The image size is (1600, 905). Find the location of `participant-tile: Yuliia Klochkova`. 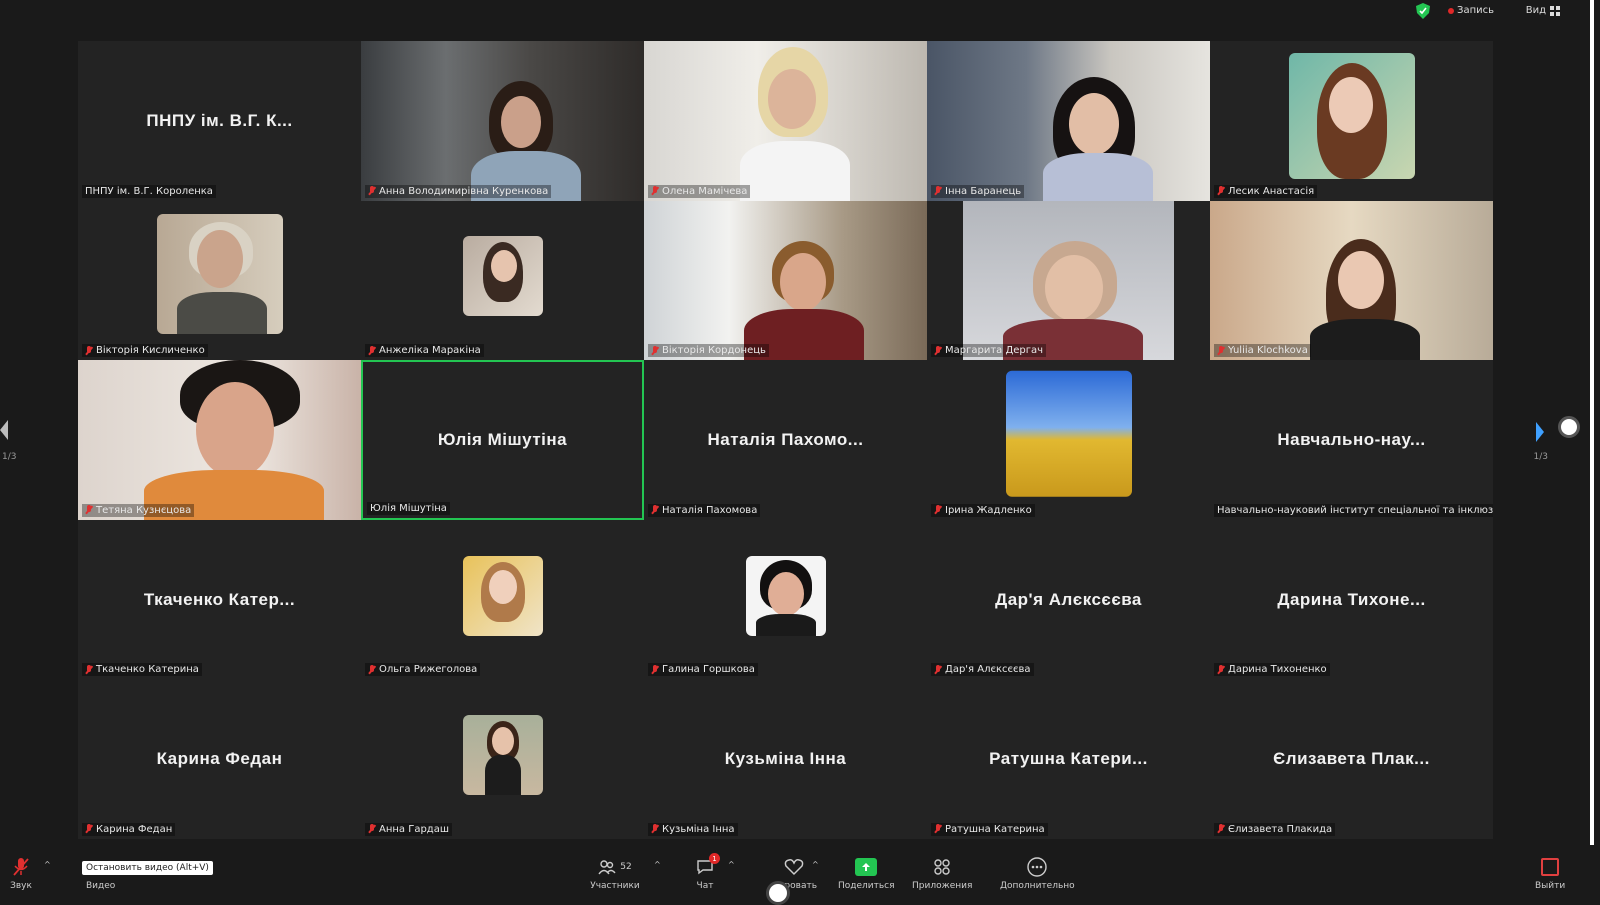

participant-tile: Yuliia Klochkova is located at coordinates (1351, 280).